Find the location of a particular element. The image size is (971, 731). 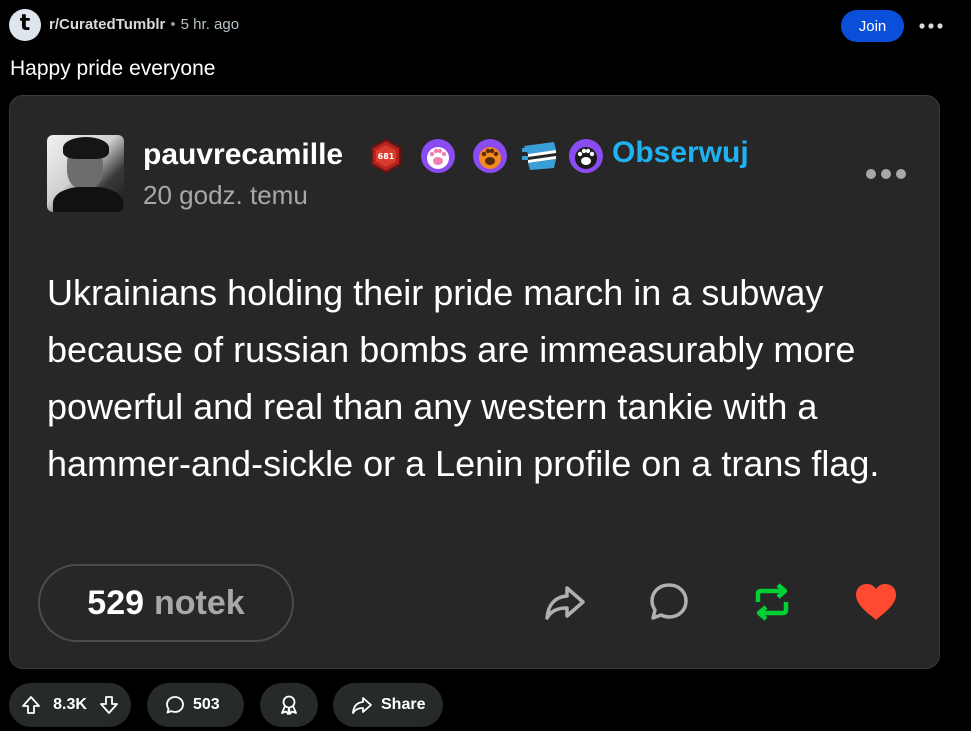

join-button: Join is located at coordinates (872, 26).